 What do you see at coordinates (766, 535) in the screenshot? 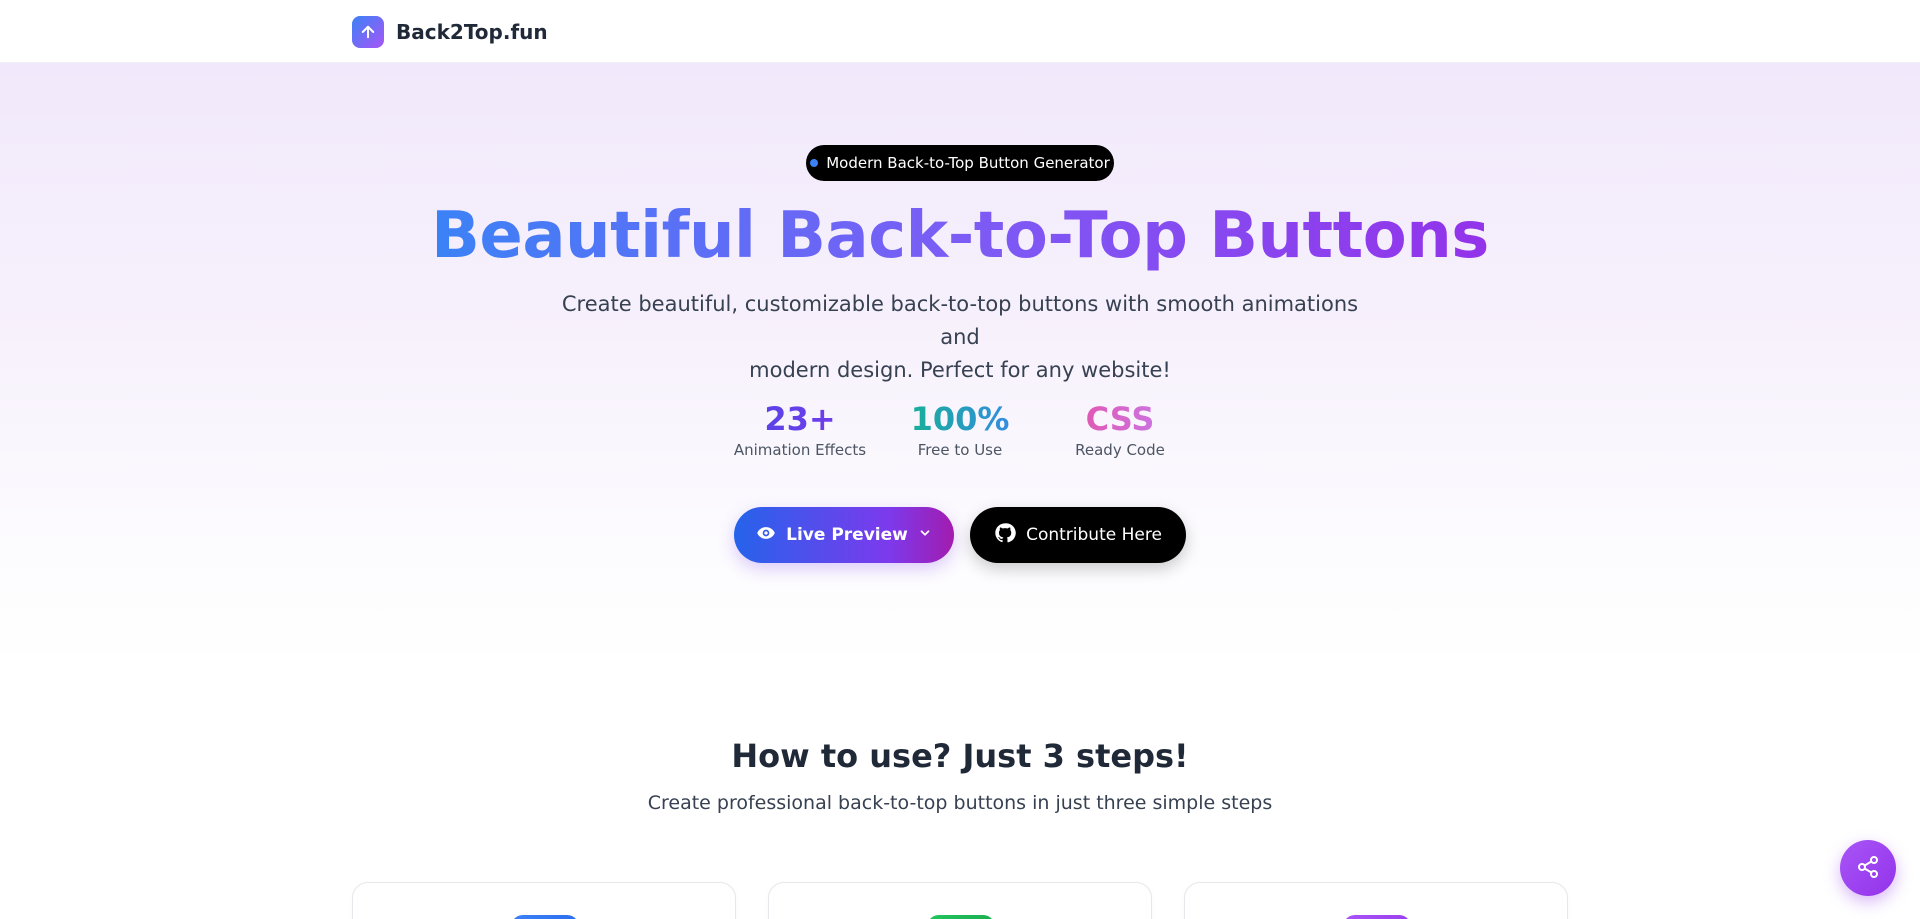
I see `eye-icon` at bounding box center [766, 535].